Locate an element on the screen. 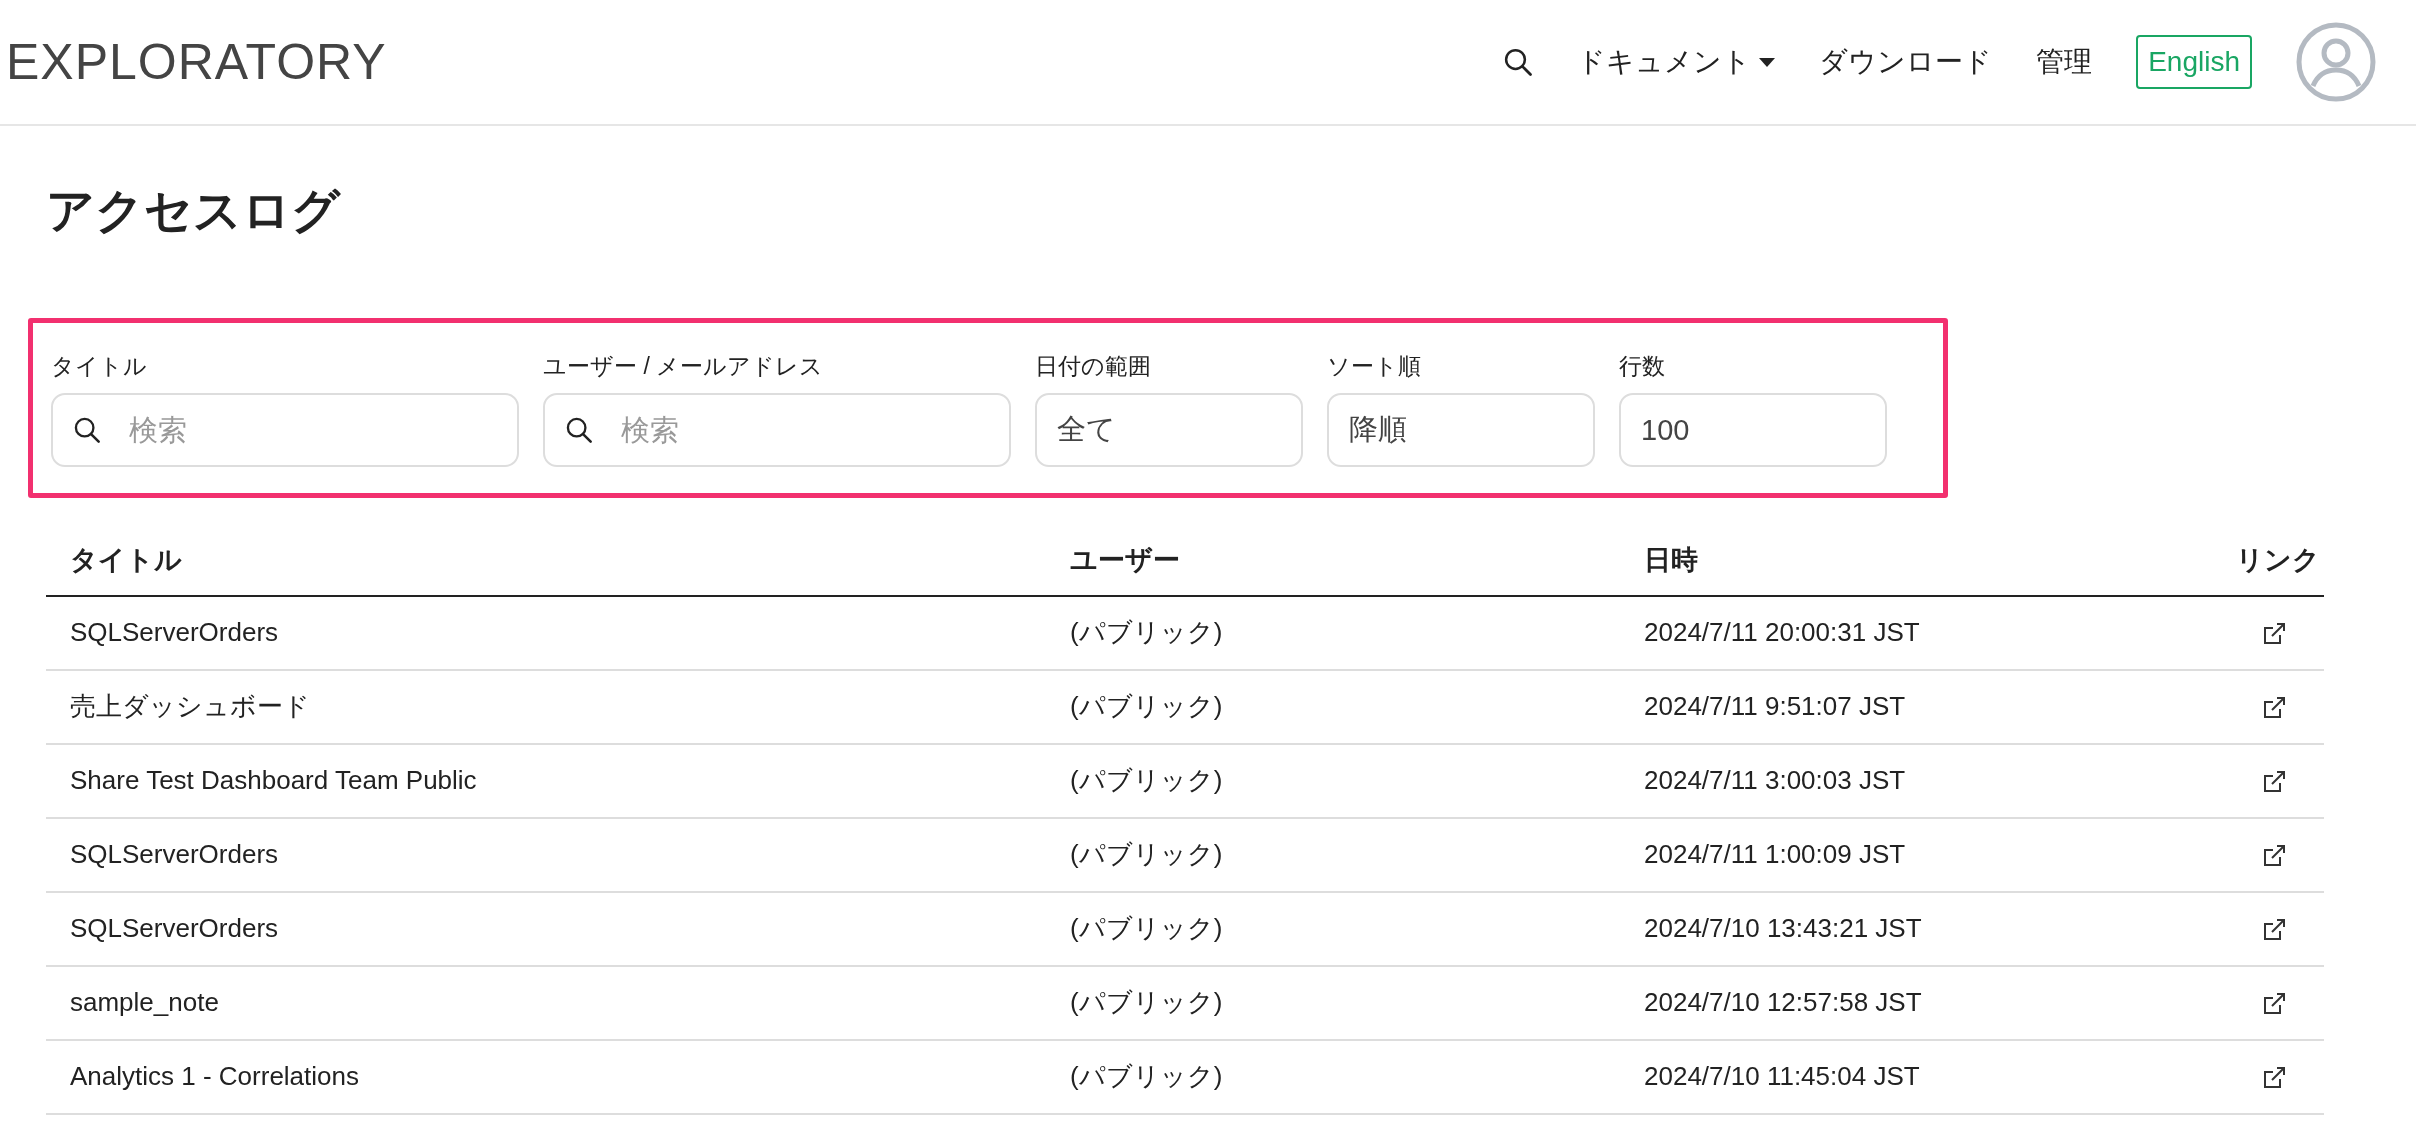 This screenshot has width=2416, height=1138. field-label: 行数 is located at coordinates (1642, 366).